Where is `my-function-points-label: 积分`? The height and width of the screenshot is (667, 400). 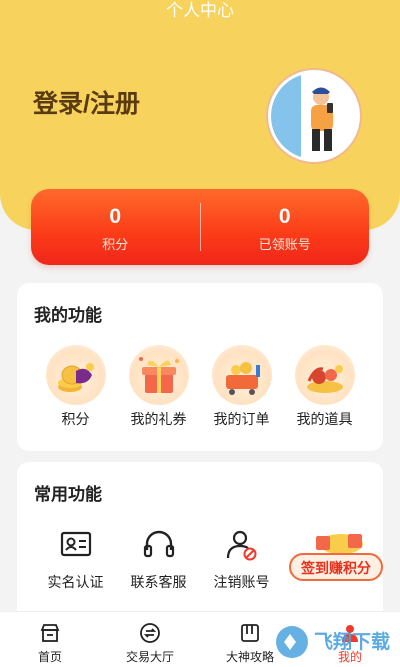 my-function-points-label: 积分 is located at coordinates (75, 419).